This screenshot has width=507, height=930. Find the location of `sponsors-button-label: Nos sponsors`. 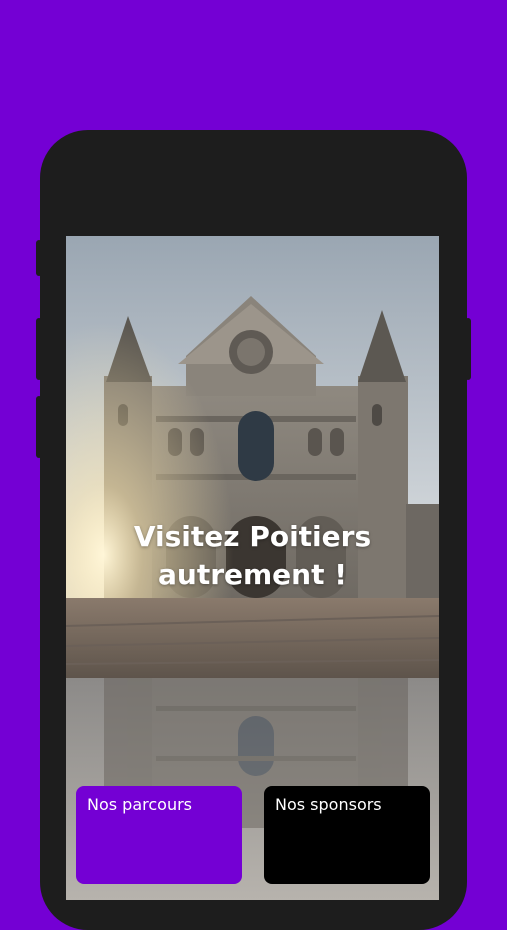

sponsors-button-label: Nos sponsors is located at coordinates (328, 804).